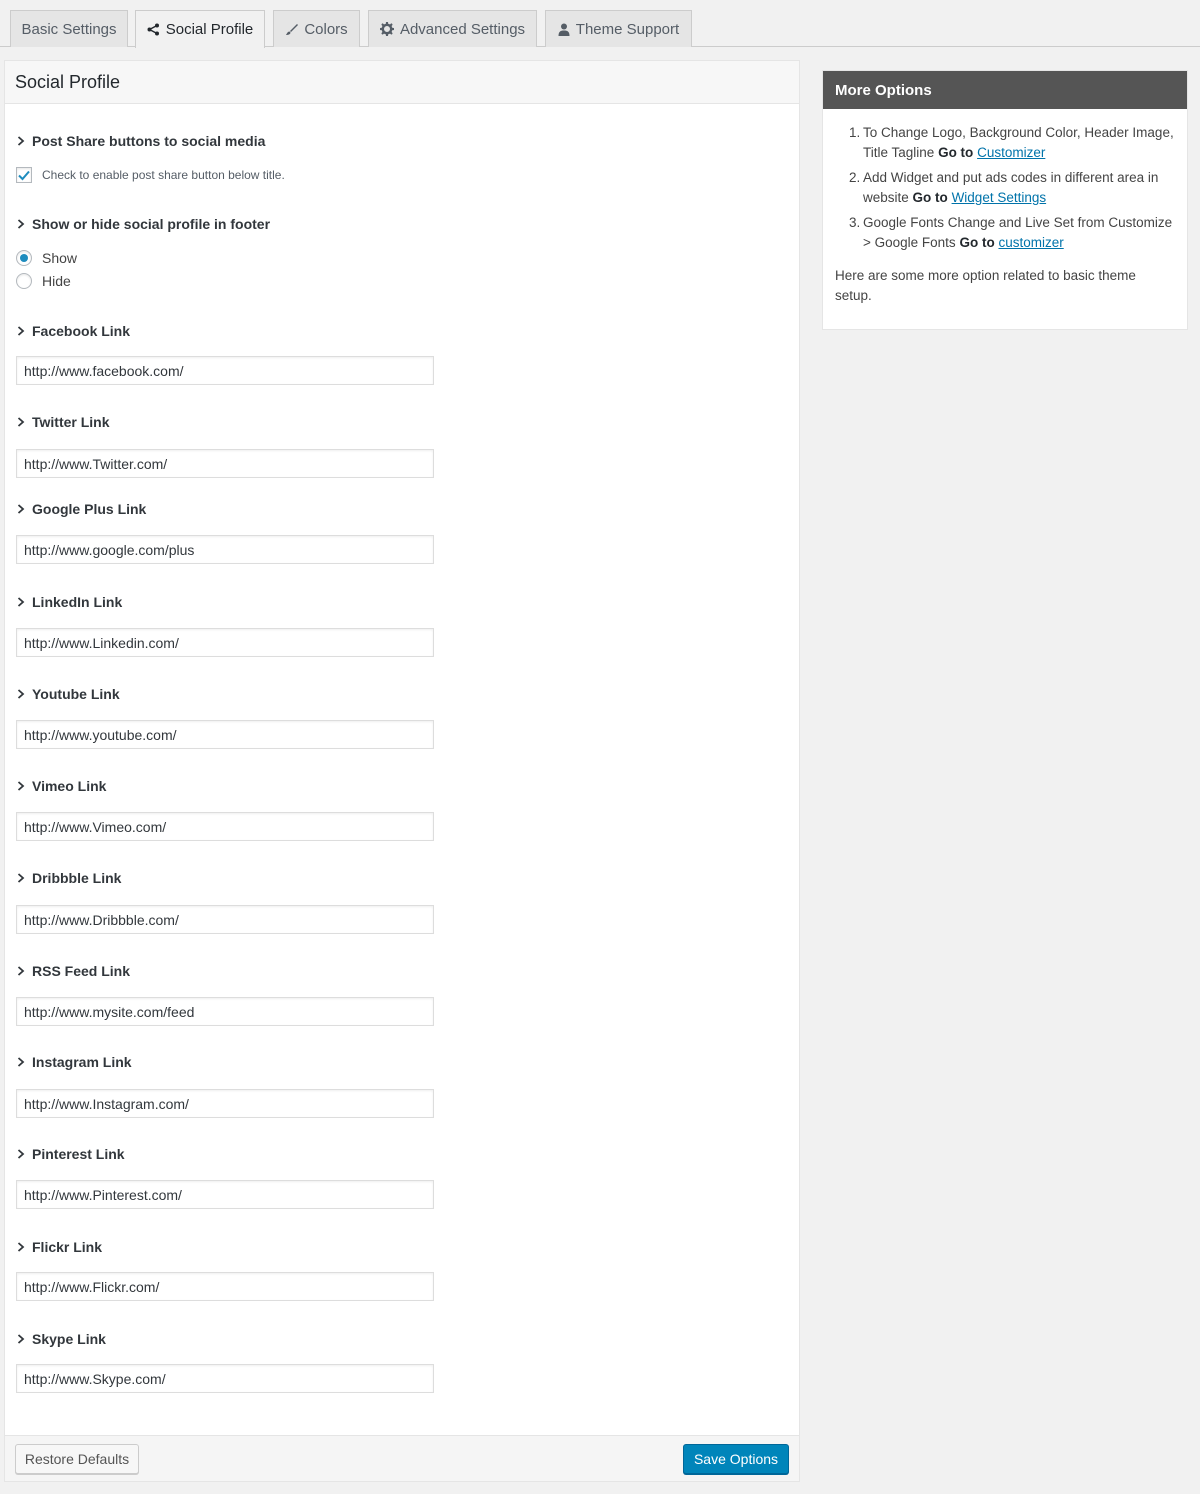 The height and width of the screenshot is (1494, 1200). I want to click on save-options-button: Save Options, so click(736, 1459).